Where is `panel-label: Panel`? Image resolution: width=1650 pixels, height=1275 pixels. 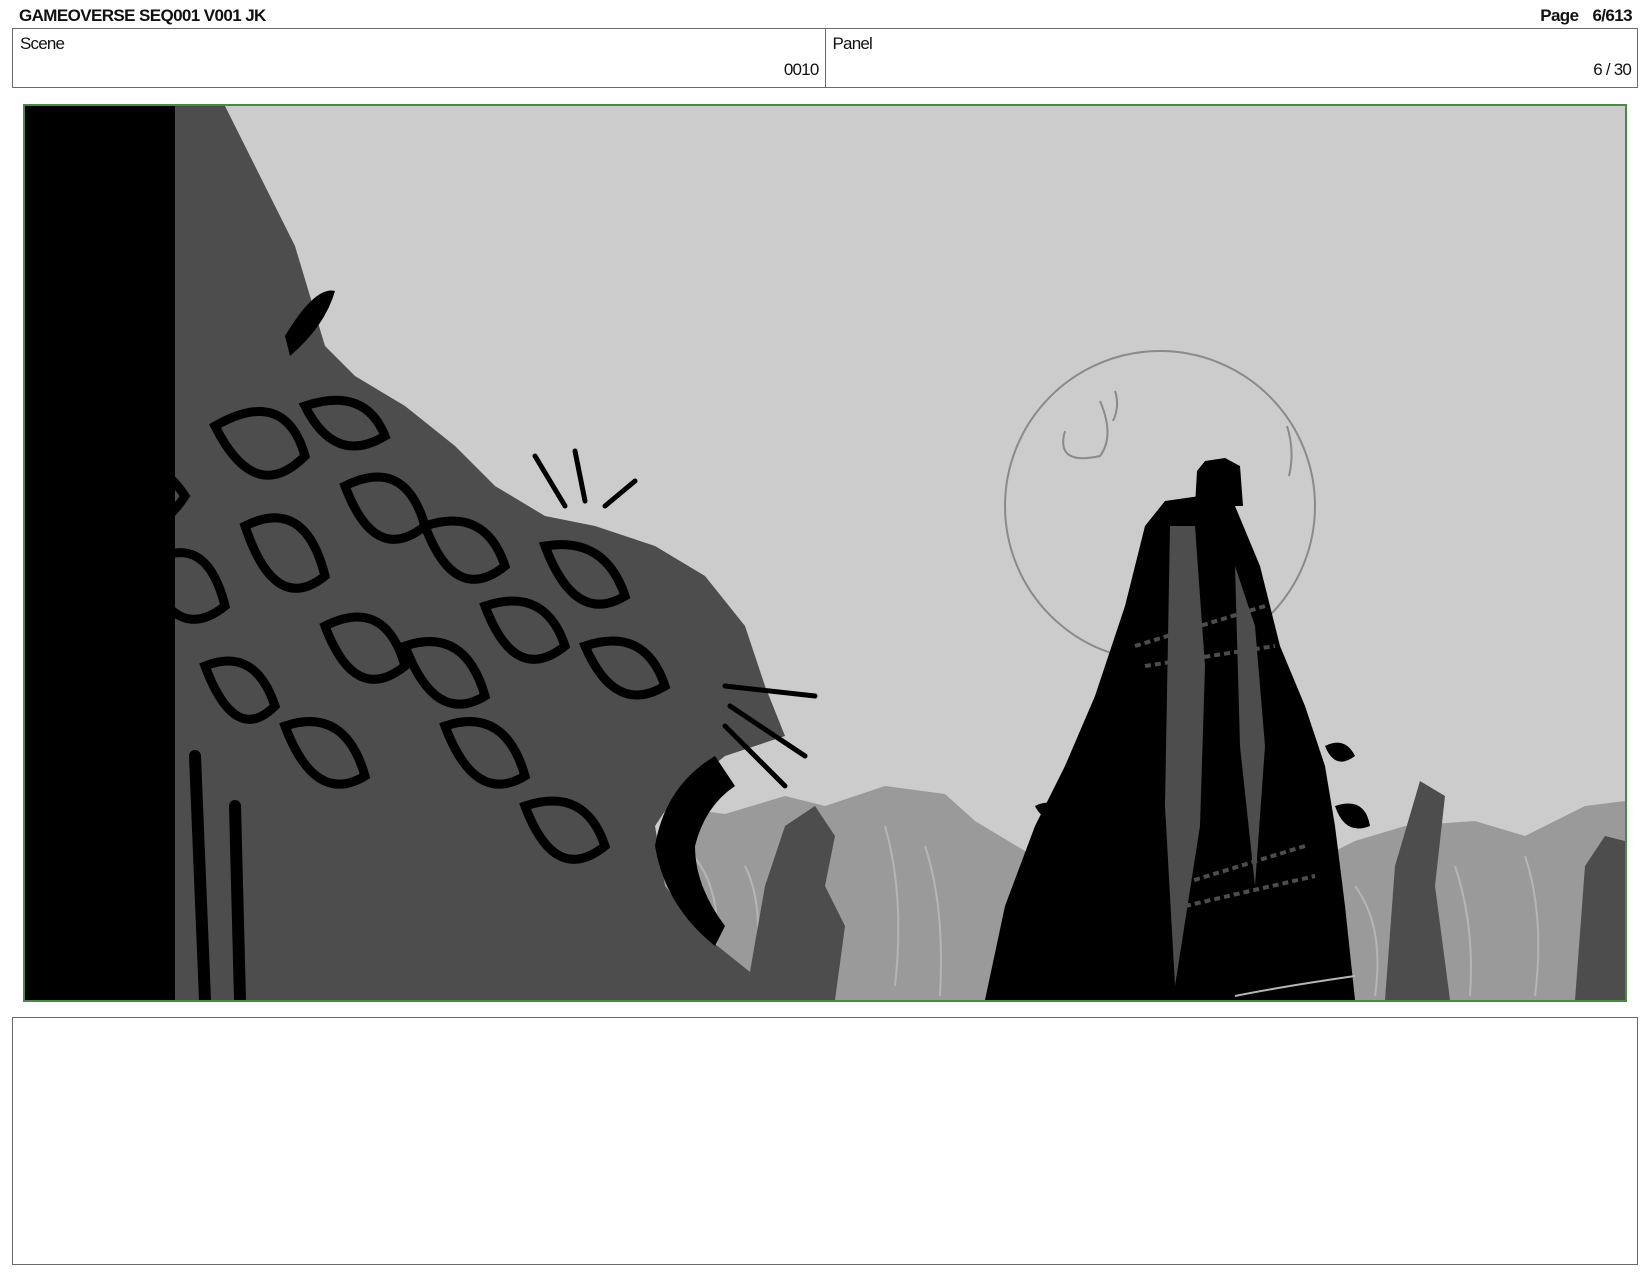
panel-label: Panel is located at coordinates (852, 43).